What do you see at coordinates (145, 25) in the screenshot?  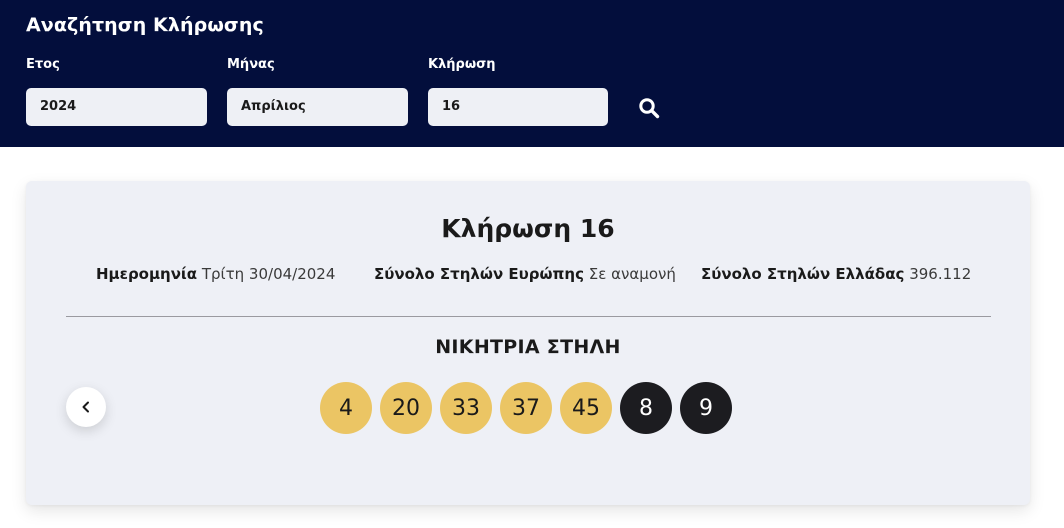 I see `search-title: Αναζήτηση Κλήρωσης` at bounding box center [145, 25].